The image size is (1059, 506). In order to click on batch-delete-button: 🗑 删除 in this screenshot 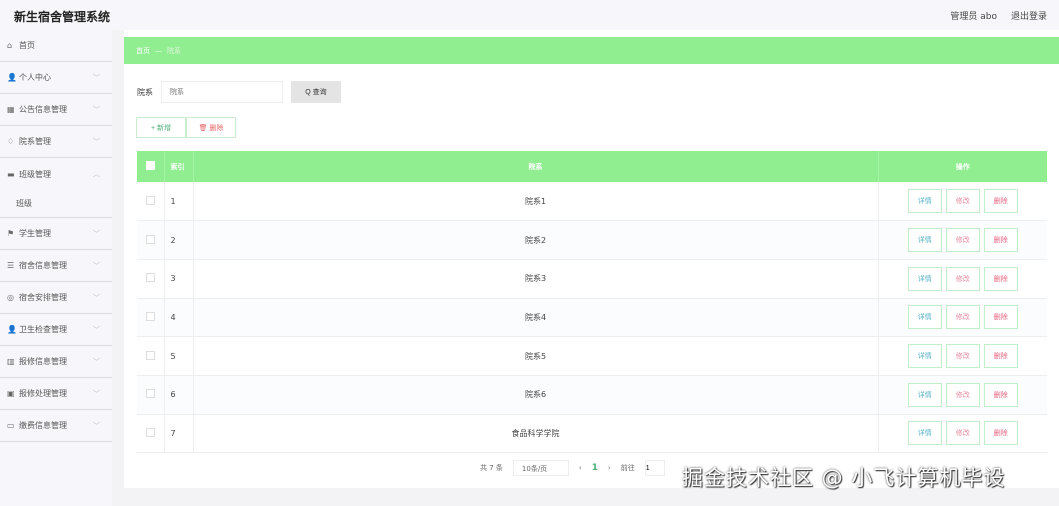, I will do `click(211, 127)`.